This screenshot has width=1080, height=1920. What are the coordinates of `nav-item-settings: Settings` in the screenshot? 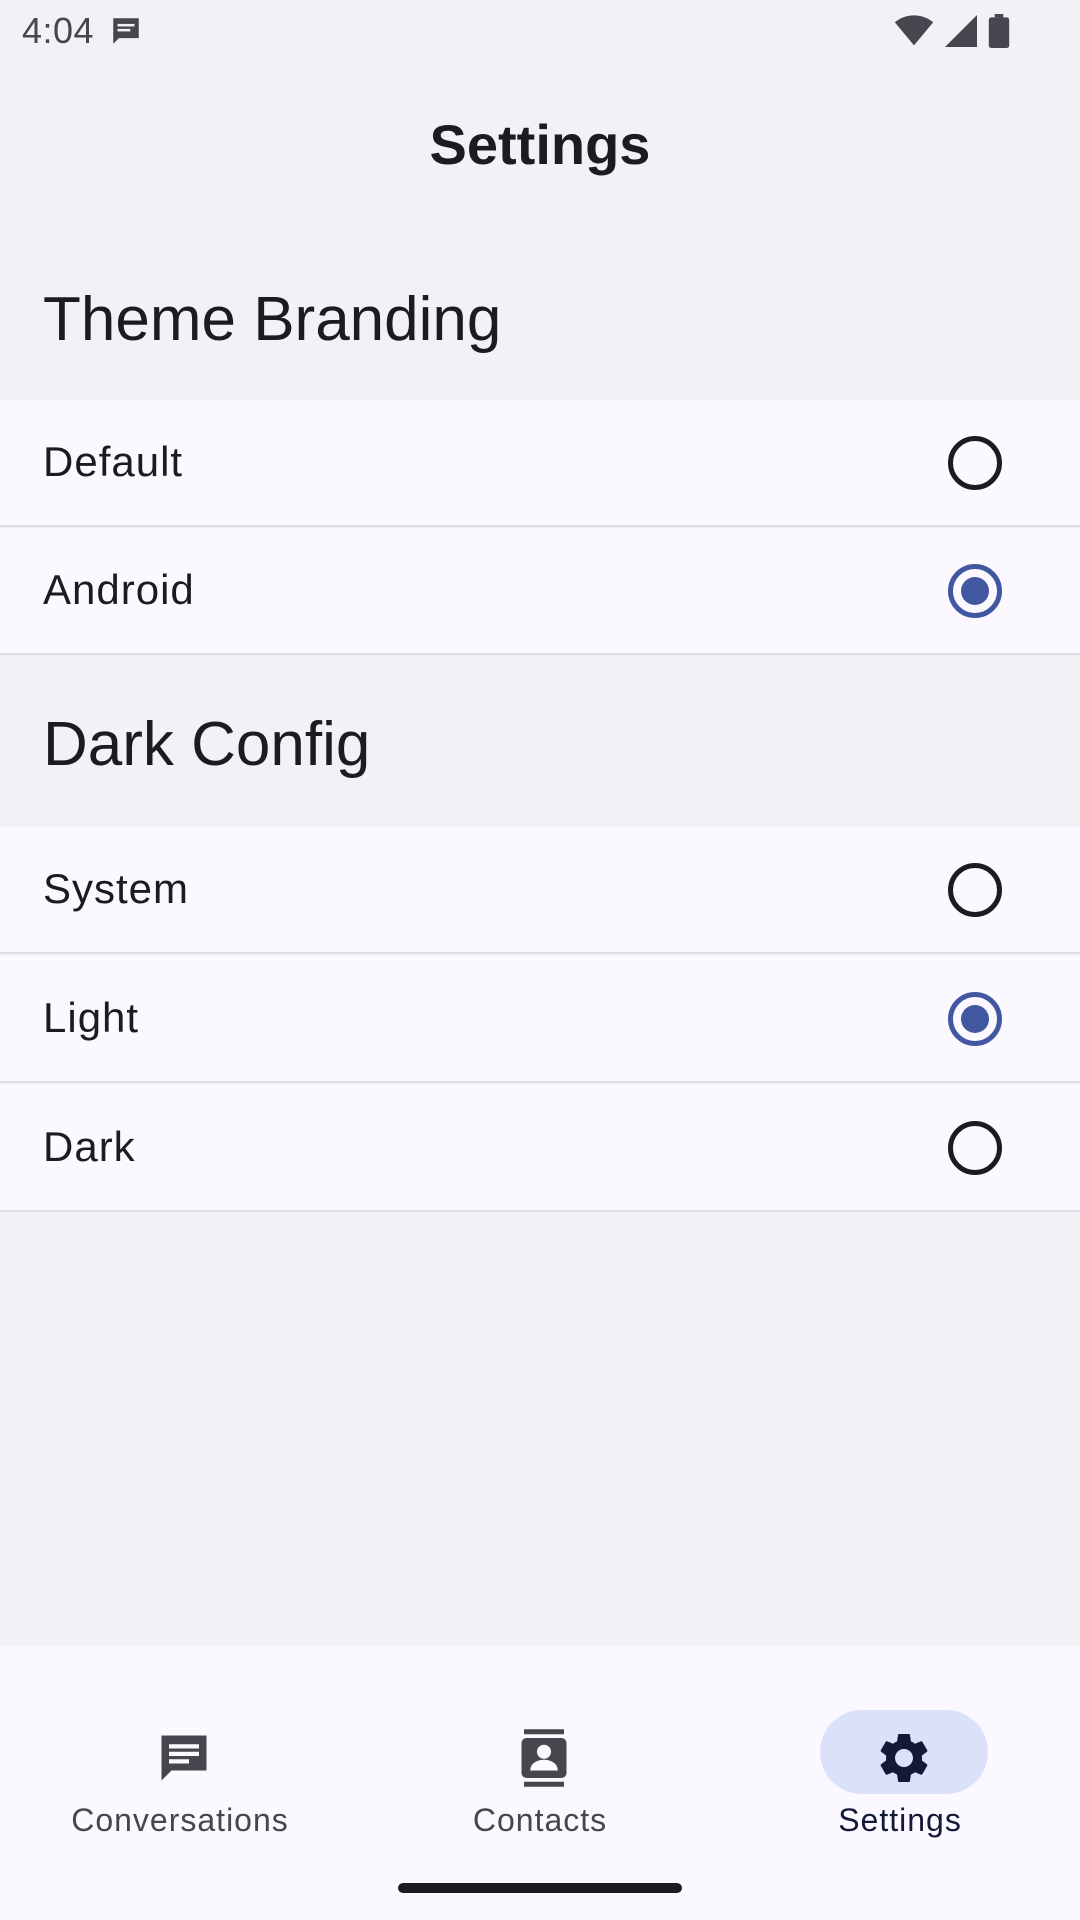 It's located at (900, 1758).